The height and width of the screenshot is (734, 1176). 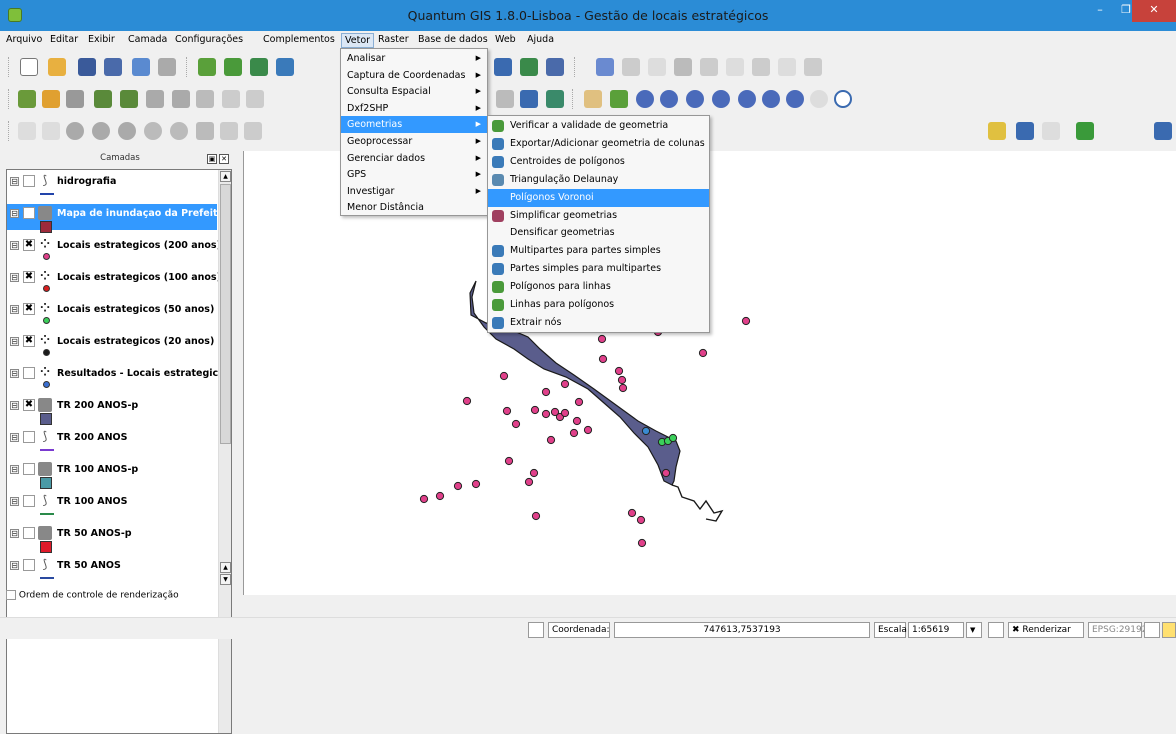 I want to click on add-postgis-icon, so click(x=259, y=67).